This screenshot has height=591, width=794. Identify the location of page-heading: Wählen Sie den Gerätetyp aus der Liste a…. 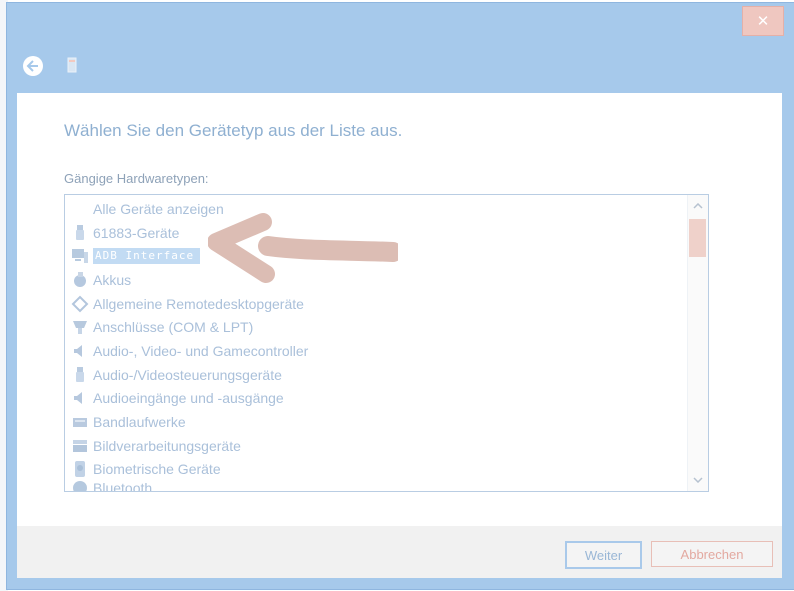
(233, 130).